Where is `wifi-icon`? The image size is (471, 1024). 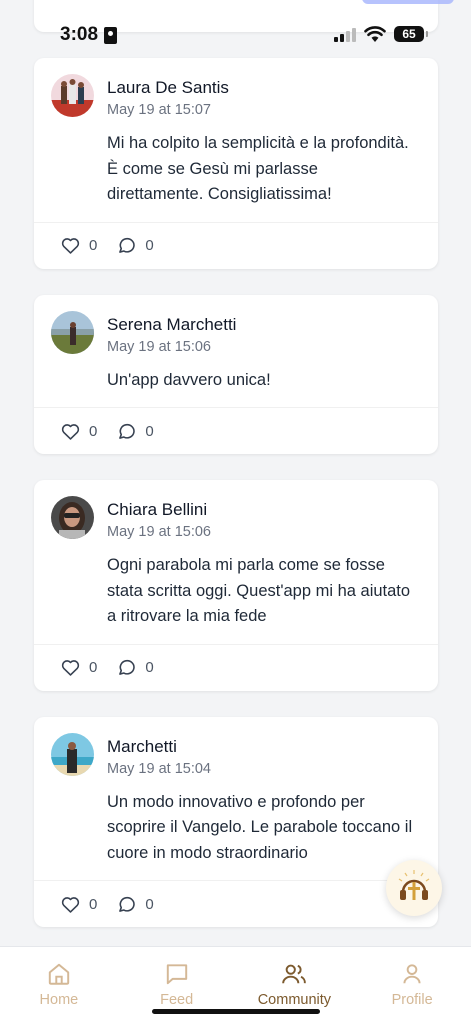 wifi-icon is located at coordinates (375, 34).